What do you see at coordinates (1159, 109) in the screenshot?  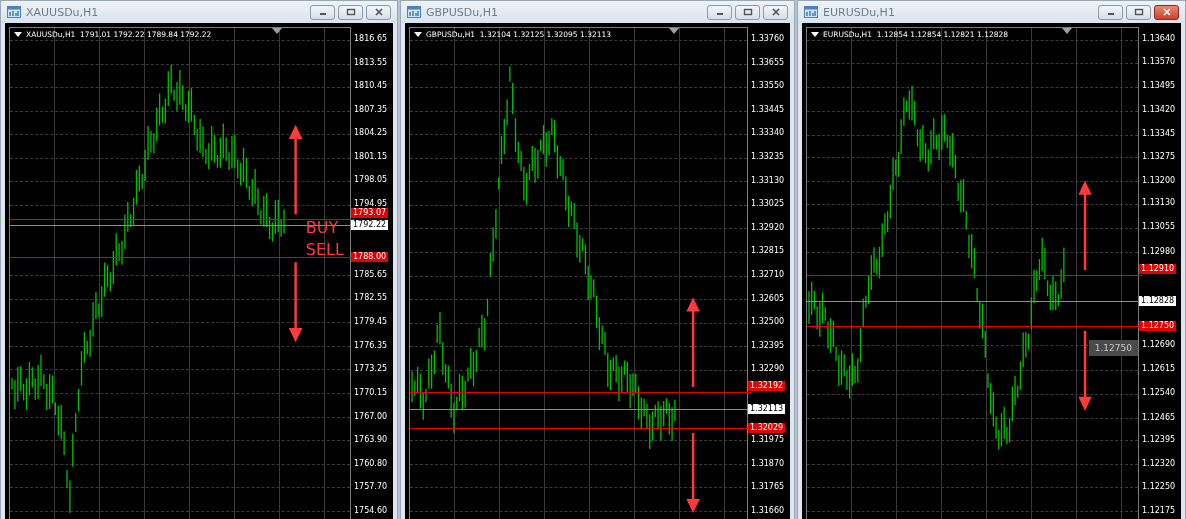 I see `price-axis-label: 1.13420` at bounding box center [1159, 109].